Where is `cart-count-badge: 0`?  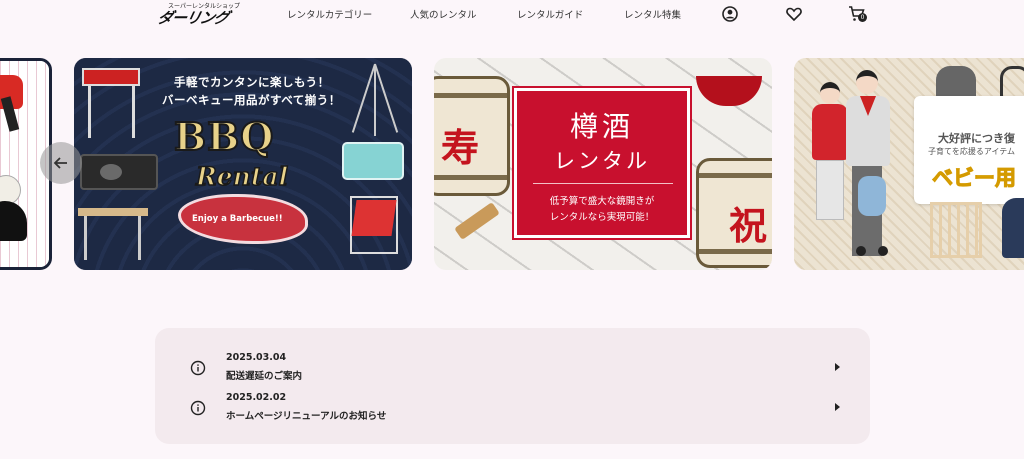
cart-count-badge: 0 is located at coordinates (862, 17).